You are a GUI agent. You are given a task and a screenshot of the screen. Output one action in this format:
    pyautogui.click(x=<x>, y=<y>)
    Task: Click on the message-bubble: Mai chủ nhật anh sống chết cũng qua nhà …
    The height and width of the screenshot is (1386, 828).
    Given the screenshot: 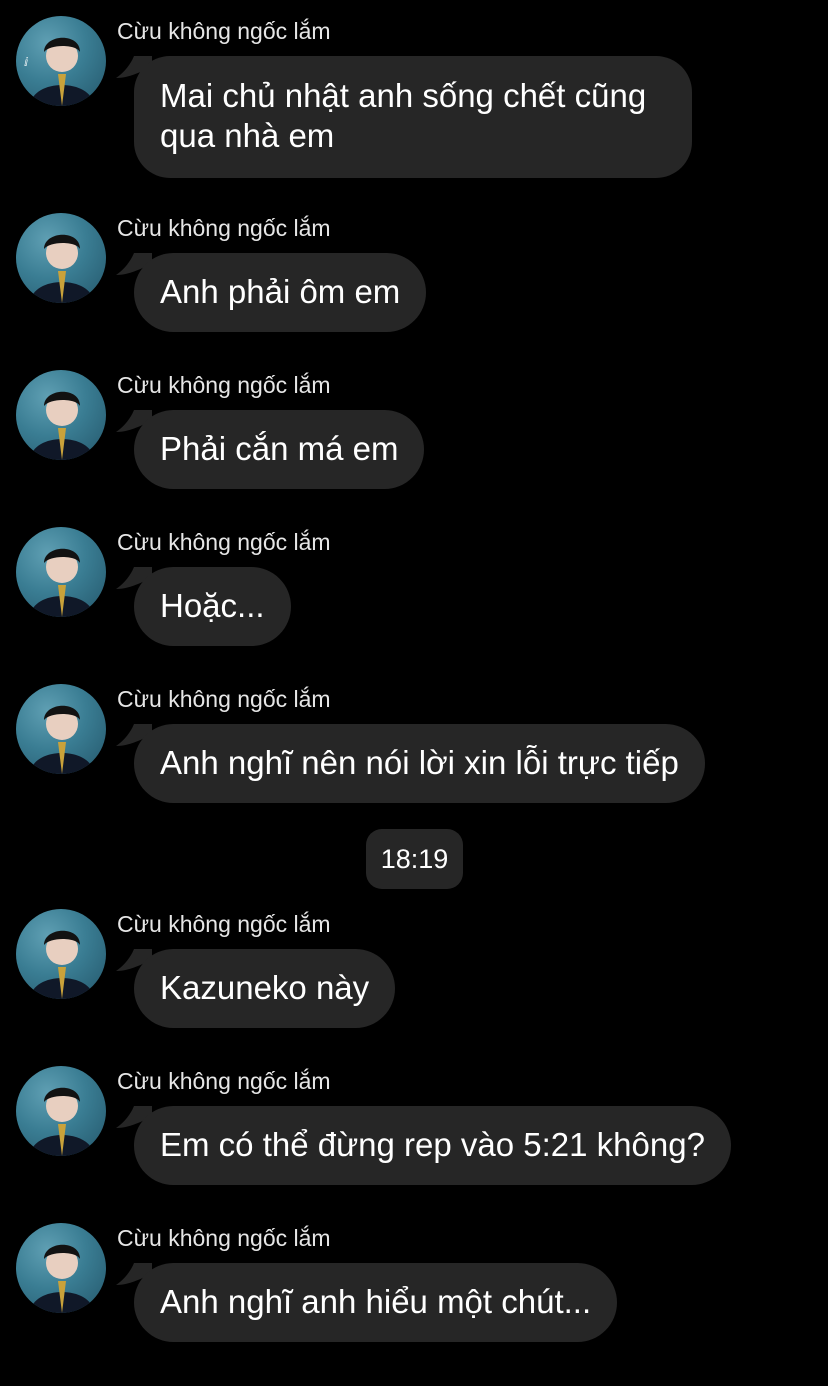 What is the action you would take?
    pyautogui.click(x=413, y=117)
    